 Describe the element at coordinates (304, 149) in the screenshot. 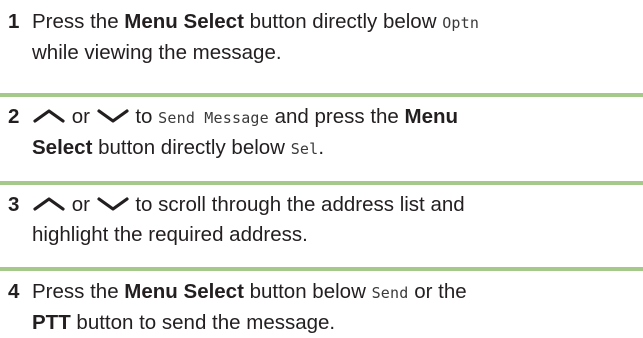

I see `sel-softkey-label: Sel` at that location.